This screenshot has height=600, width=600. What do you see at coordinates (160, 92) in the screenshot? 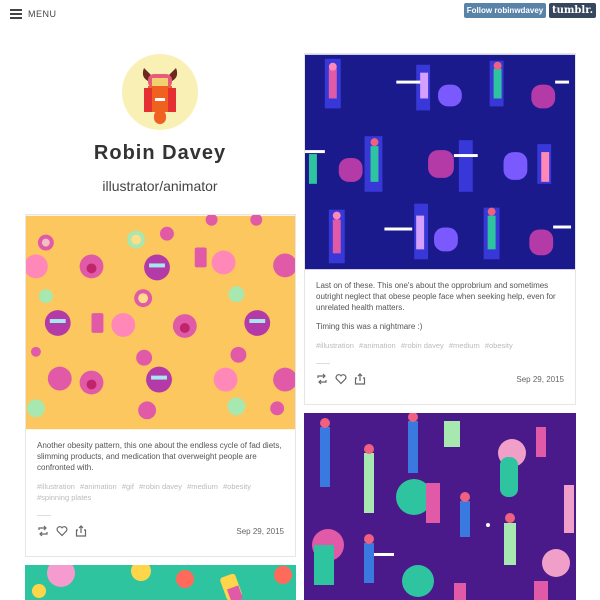
I see `avatar` at bounding box center [160, 92].